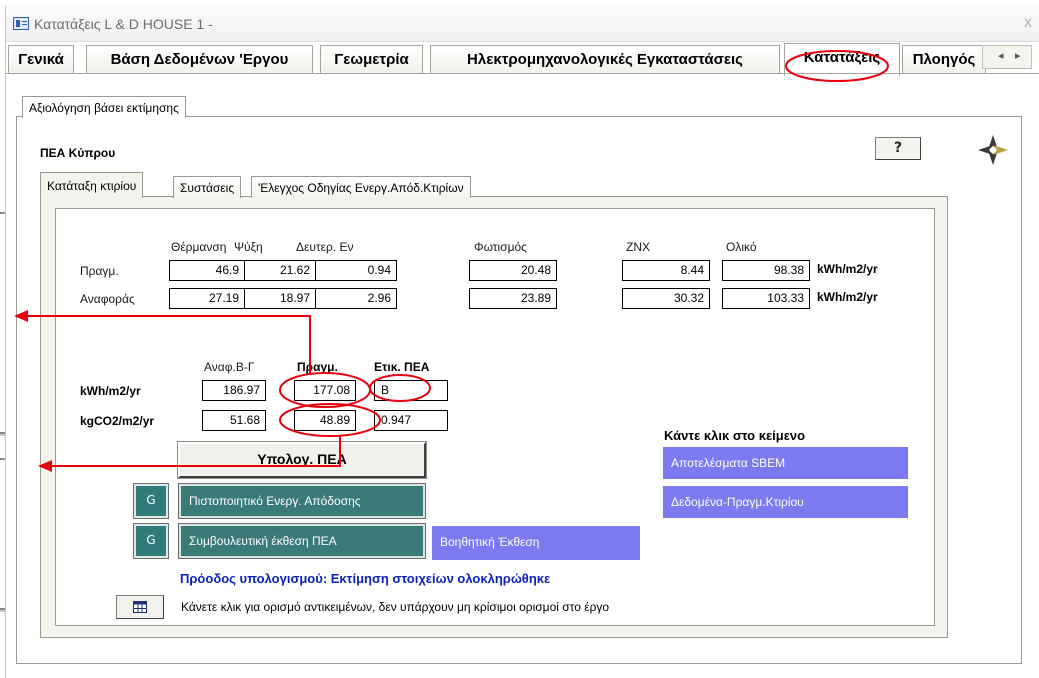 This screenshot has width=1039, height=678. I want to click on header-actual: Πραγμ., so click(317, 367).